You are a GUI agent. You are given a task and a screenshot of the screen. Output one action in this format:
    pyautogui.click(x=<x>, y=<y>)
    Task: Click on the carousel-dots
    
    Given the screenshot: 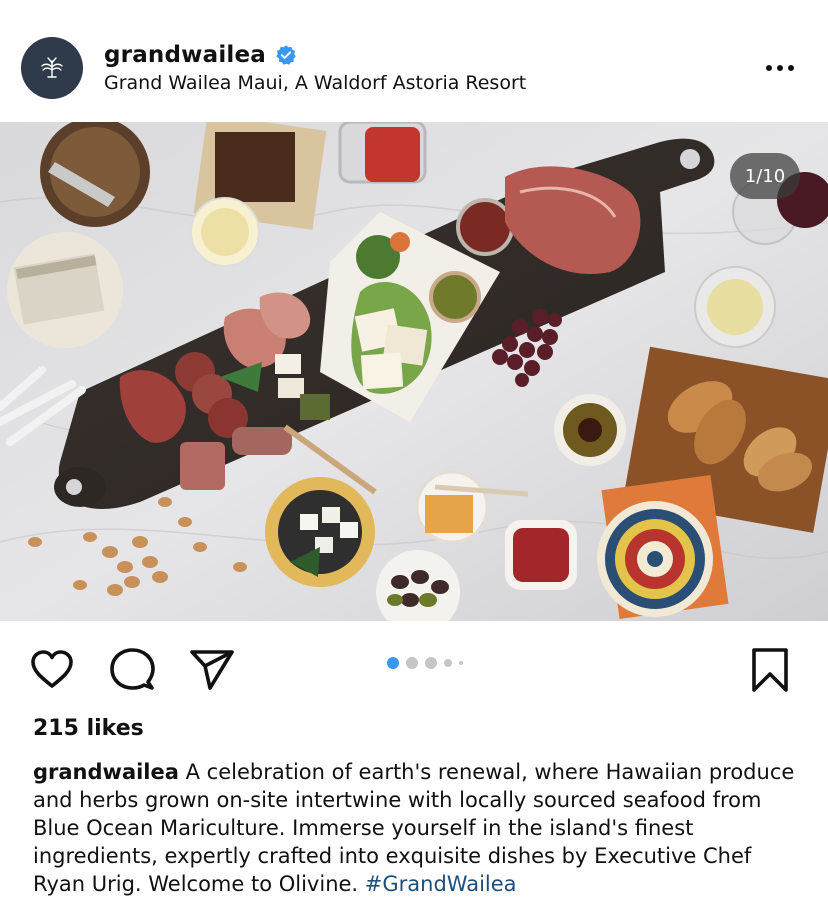 What is the action you would take?
    pyautogui.click(x=425, y=663)
    